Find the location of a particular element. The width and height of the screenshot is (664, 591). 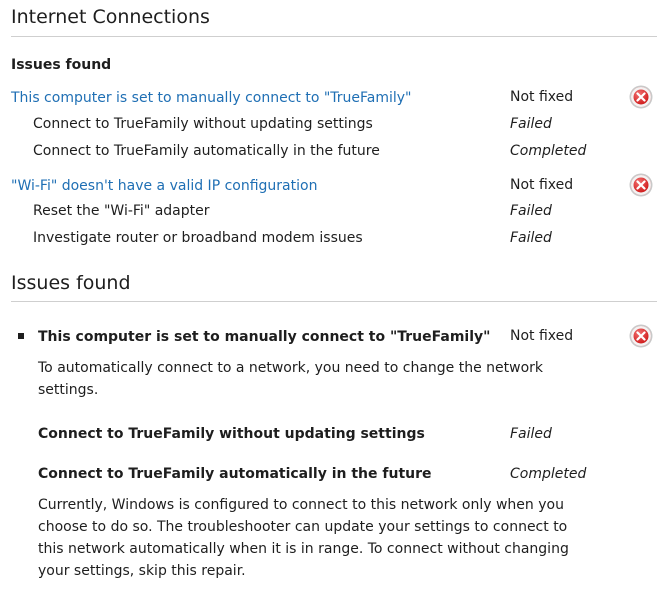

page-title: Internet Connections is located at coordinates (110, 17).